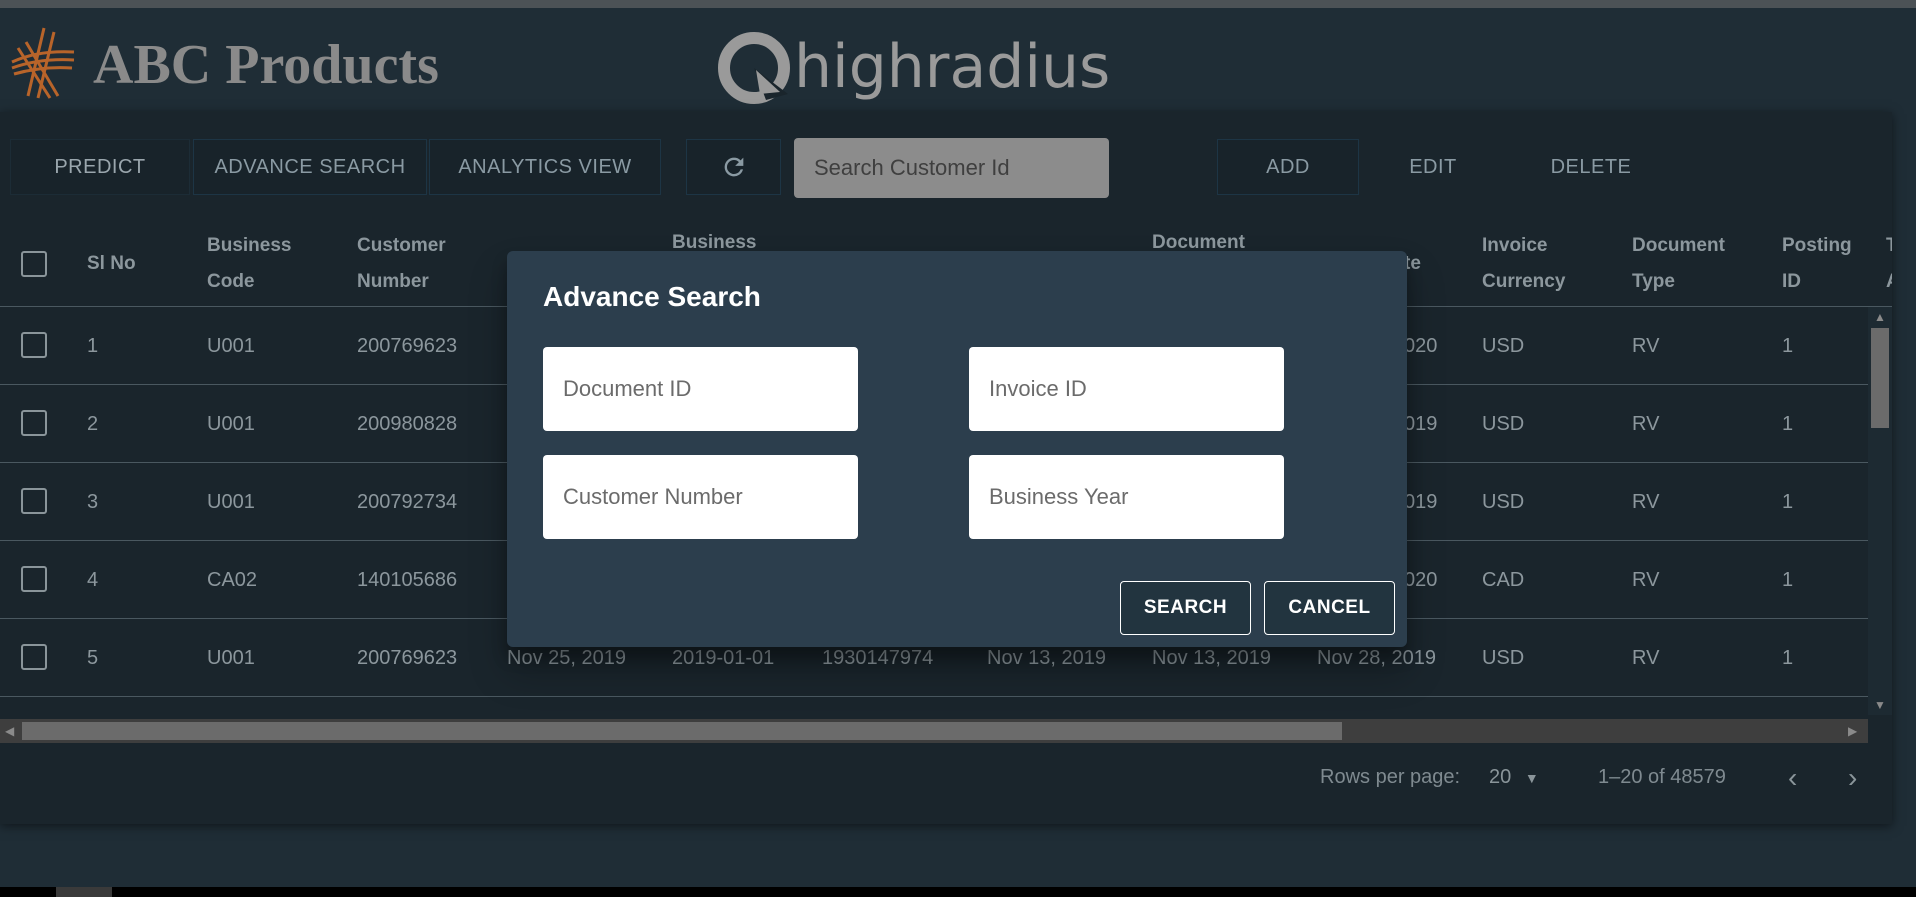 The width and height of the screenshot is (1916, 897). I want to click on business-year-field, so click(1126, 497).